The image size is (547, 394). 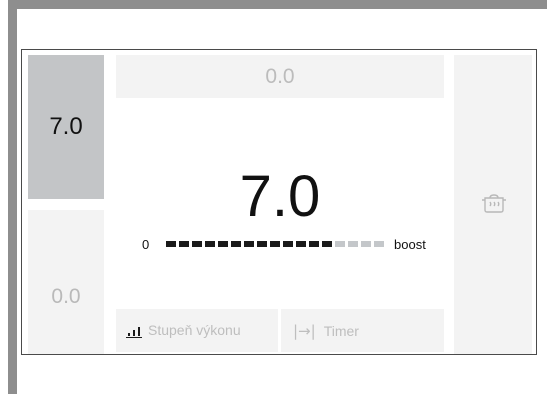 What do you see at coordinates (66, 282) in the screenshot?
I see `cooking-zone-left-bottom: 0.0` at bounding box center [66, 282].